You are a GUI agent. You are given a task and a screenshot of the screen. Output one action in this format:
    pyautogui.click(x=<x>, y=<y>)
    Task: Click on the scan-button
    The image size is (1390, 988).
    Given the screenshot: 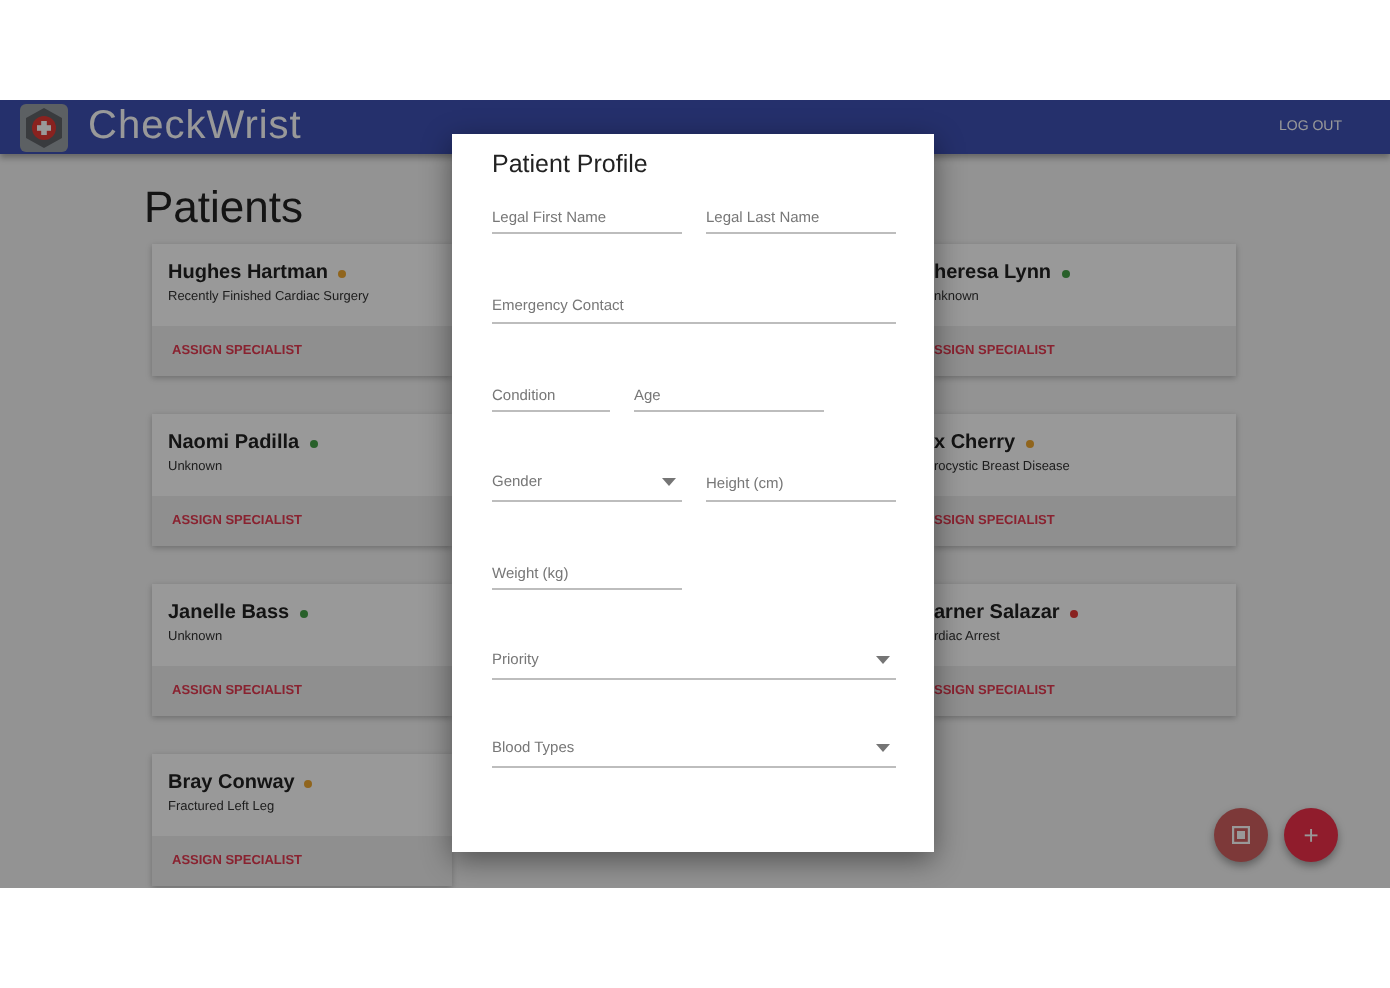 What is the action you would take?
    pyautogui.click(x=1241, y=835)
    